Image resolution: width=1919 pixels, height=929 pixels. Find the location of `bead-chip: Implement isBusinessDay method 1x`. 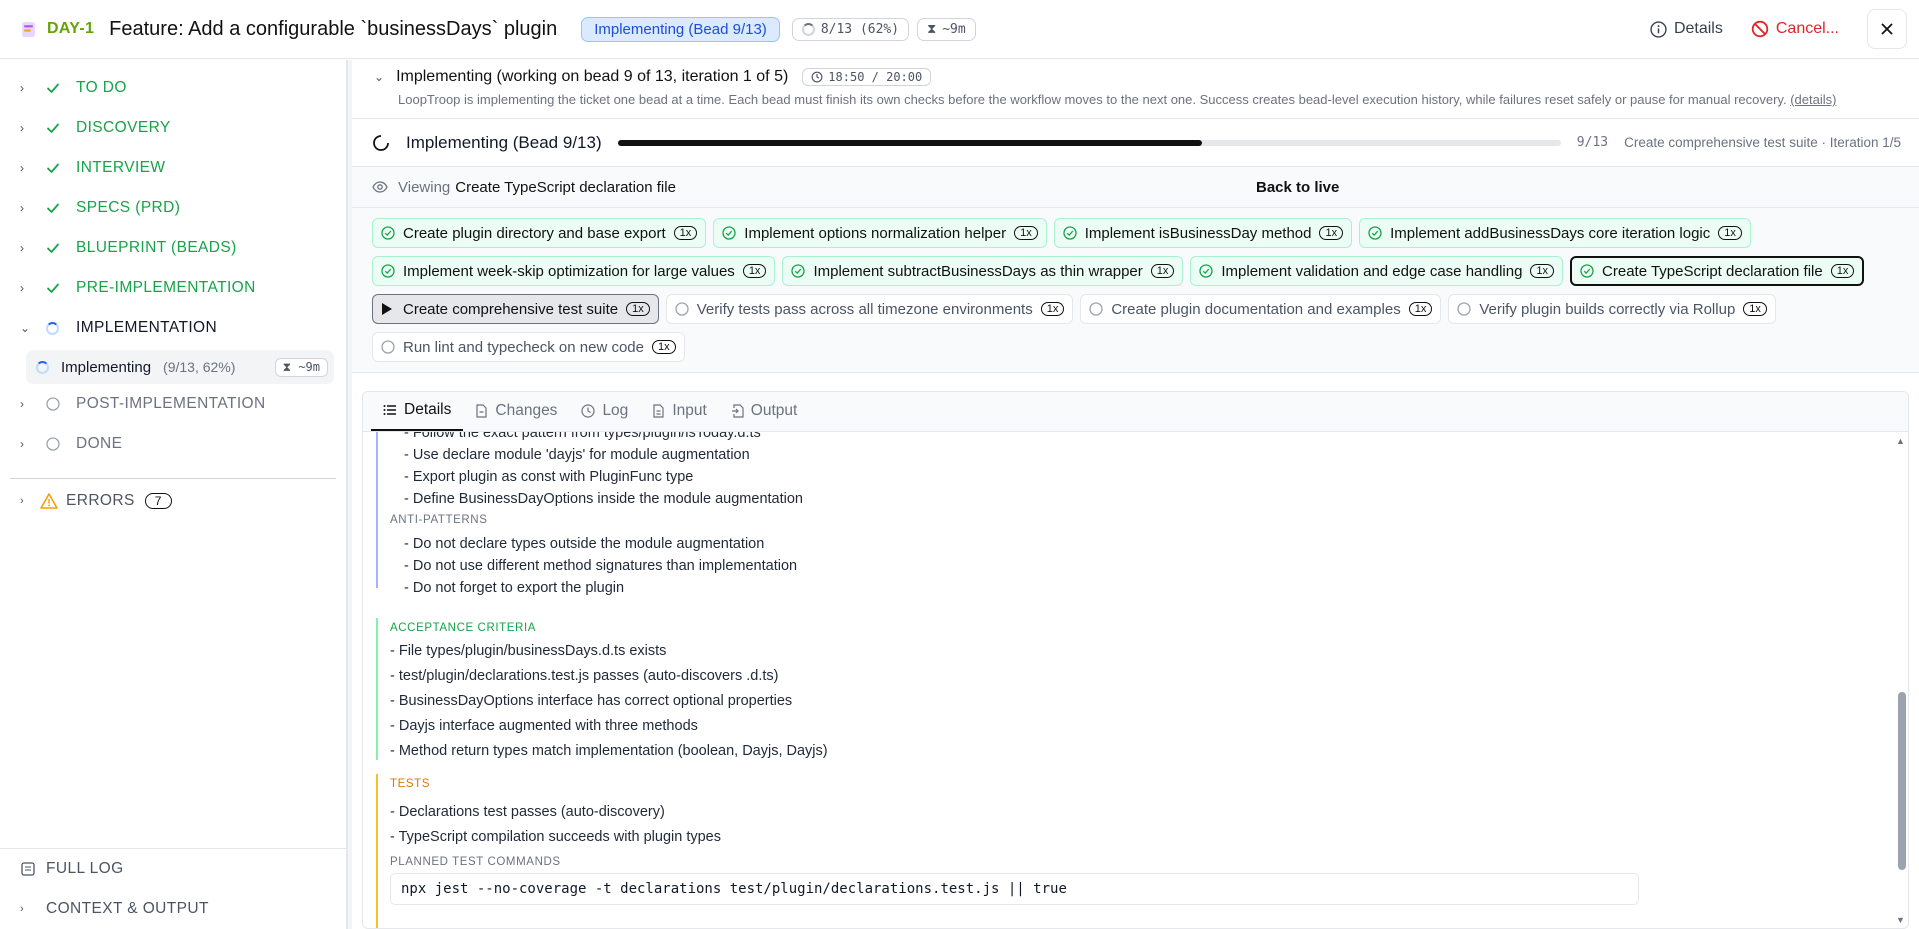

bead-chip: Implement isBusinessDay method 1x is located at coordinates (1203, 233).